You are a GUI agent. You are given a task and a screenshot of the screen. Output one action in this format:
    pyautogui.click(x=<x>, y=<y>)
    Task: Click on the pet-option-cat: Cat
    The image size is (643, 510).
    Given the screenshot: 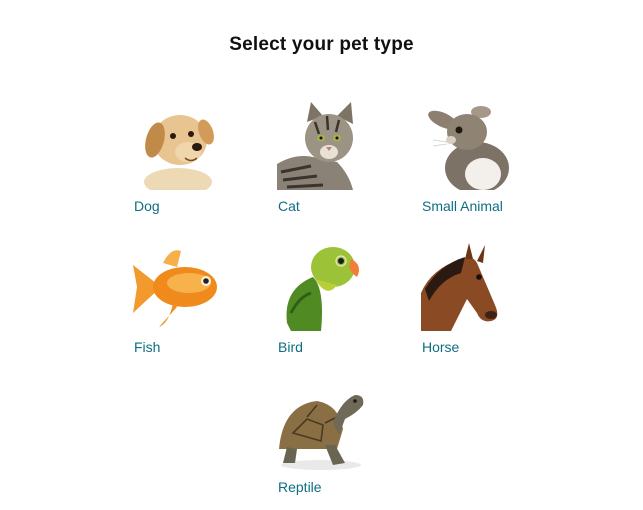 What is the action you would take?
    pyautogui.click(x=337, y=162)
    